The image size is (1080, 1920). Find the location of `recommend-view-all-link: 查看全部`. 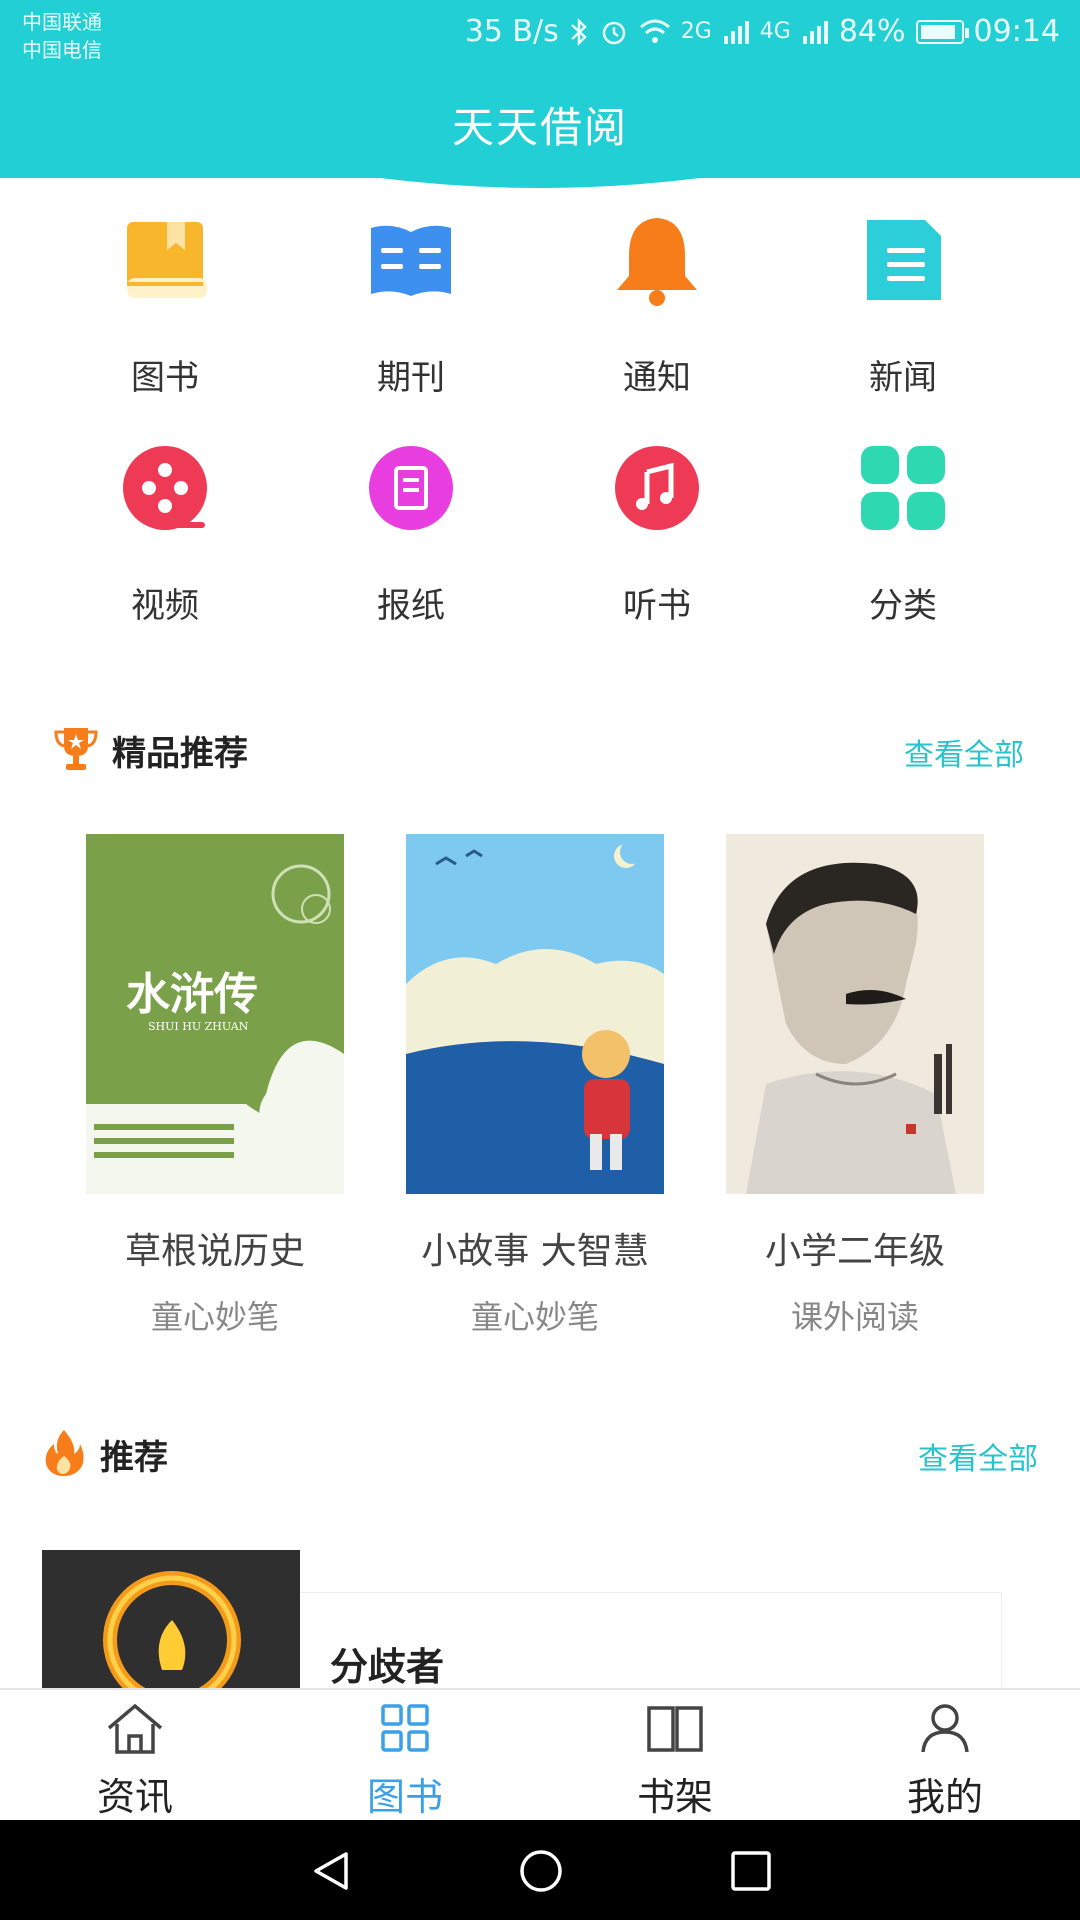

recommend-view-all-link: 查看全部 is located at coordinates (978, 1456).